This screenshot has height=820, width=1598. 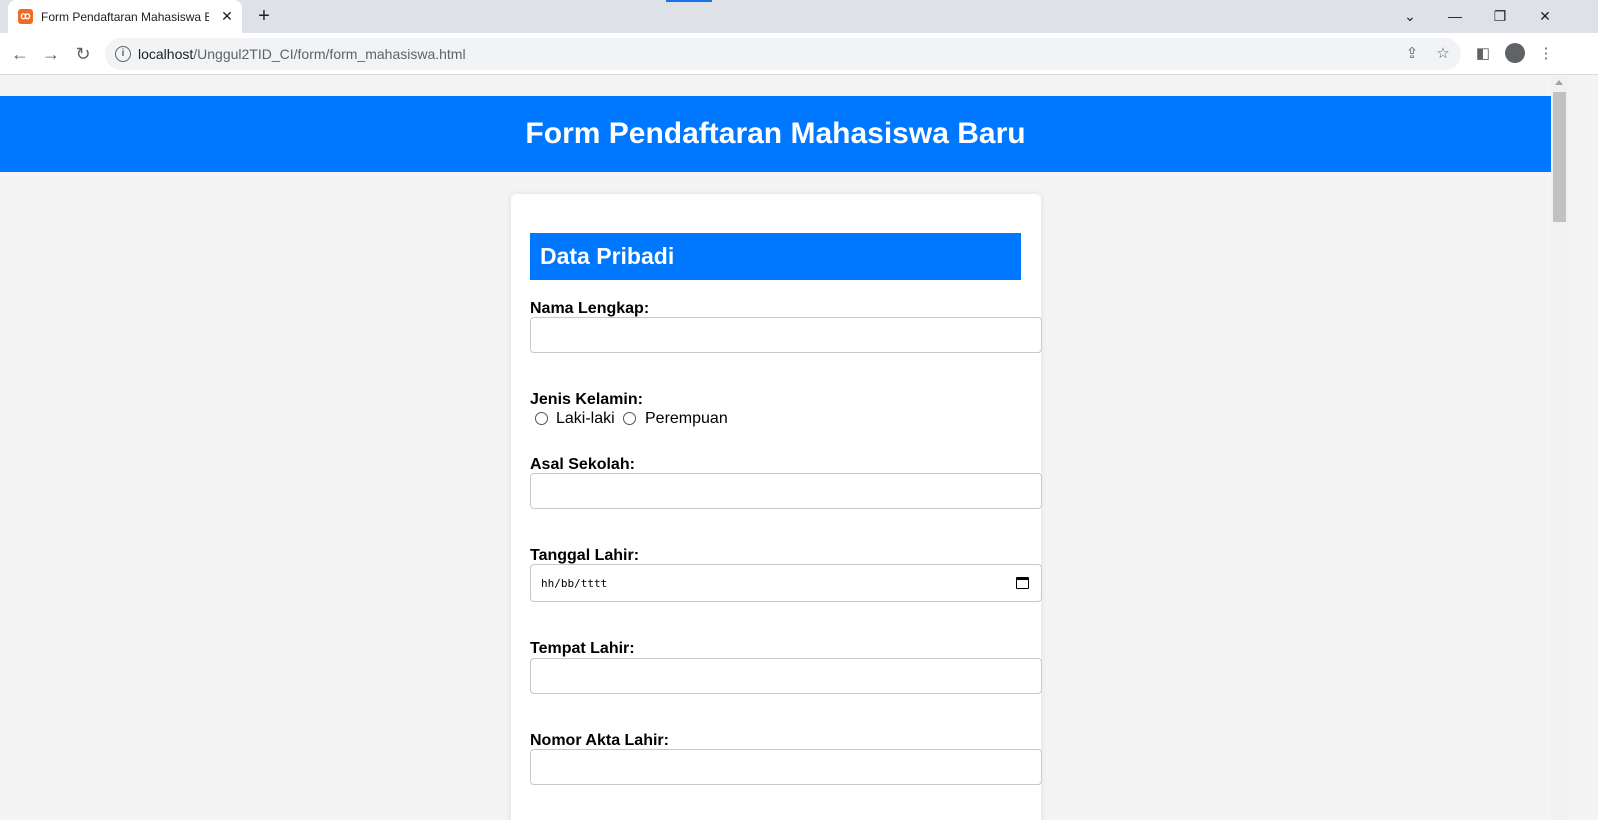 What do you see at coordinates (1455, 16) in the screenshot?
I see `minimize-icon: —` at bounding box center [1455, 16].